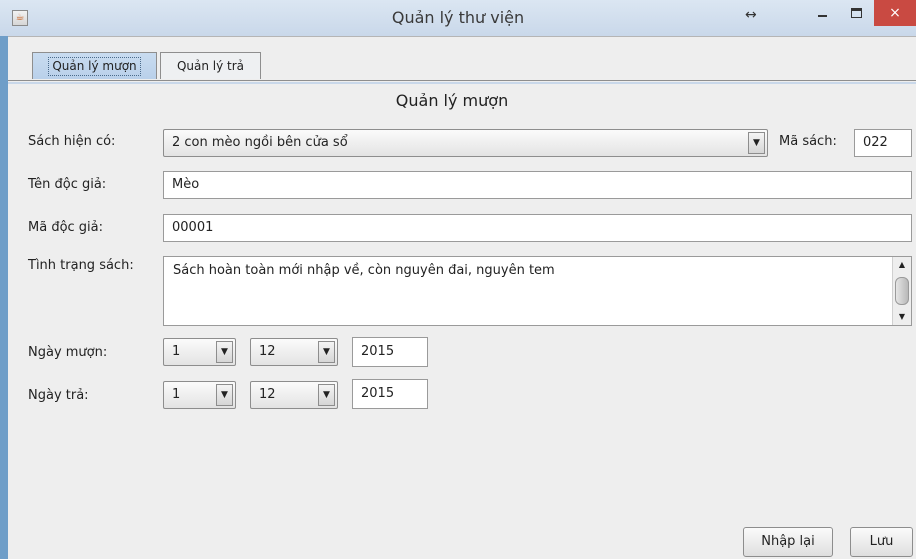  Describe the element at coordinates (267, 394) in the screenshot. I see `return-month-value: 12` at that location.